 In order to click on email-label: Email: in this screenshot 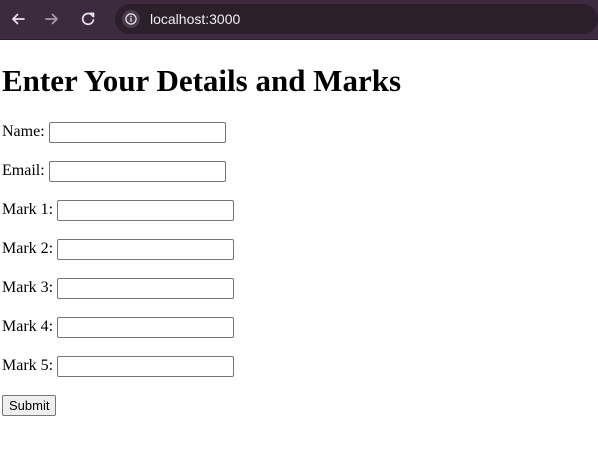, I will do `click(23, 170)`.